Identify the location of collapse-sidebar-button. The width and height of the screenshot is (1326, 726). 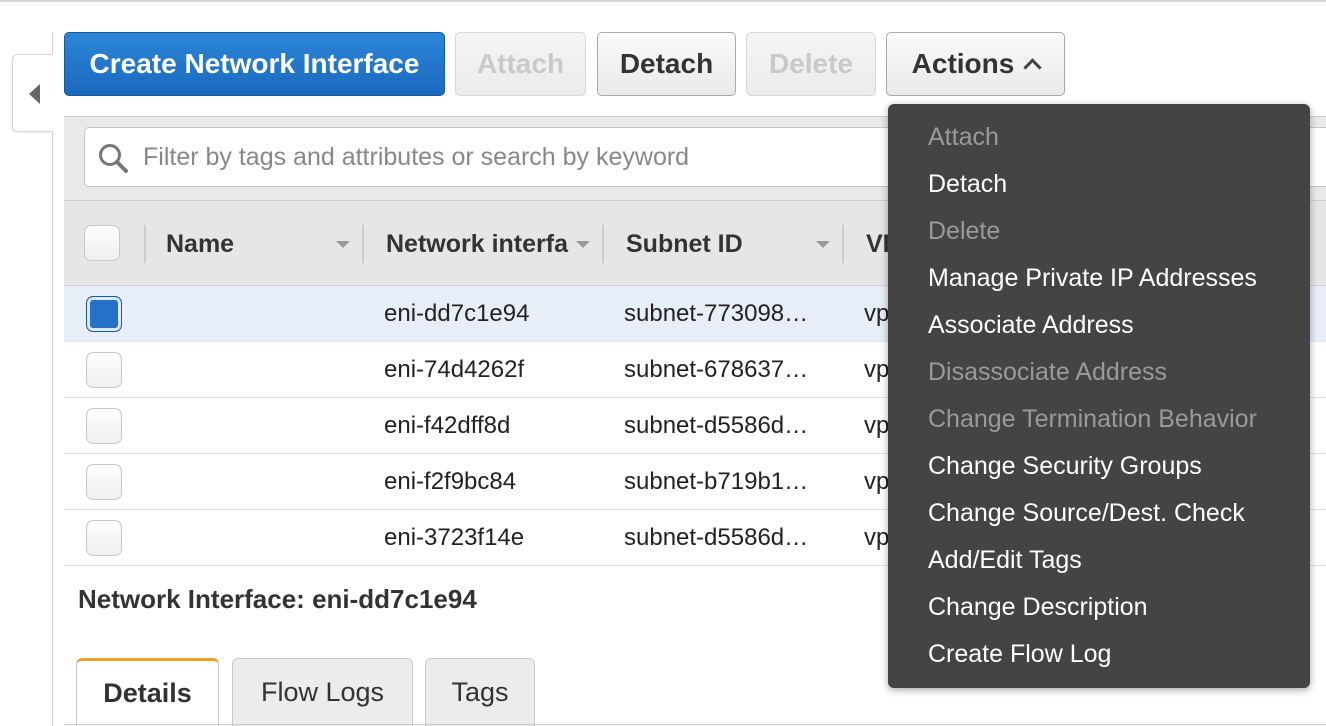
(32, 93).